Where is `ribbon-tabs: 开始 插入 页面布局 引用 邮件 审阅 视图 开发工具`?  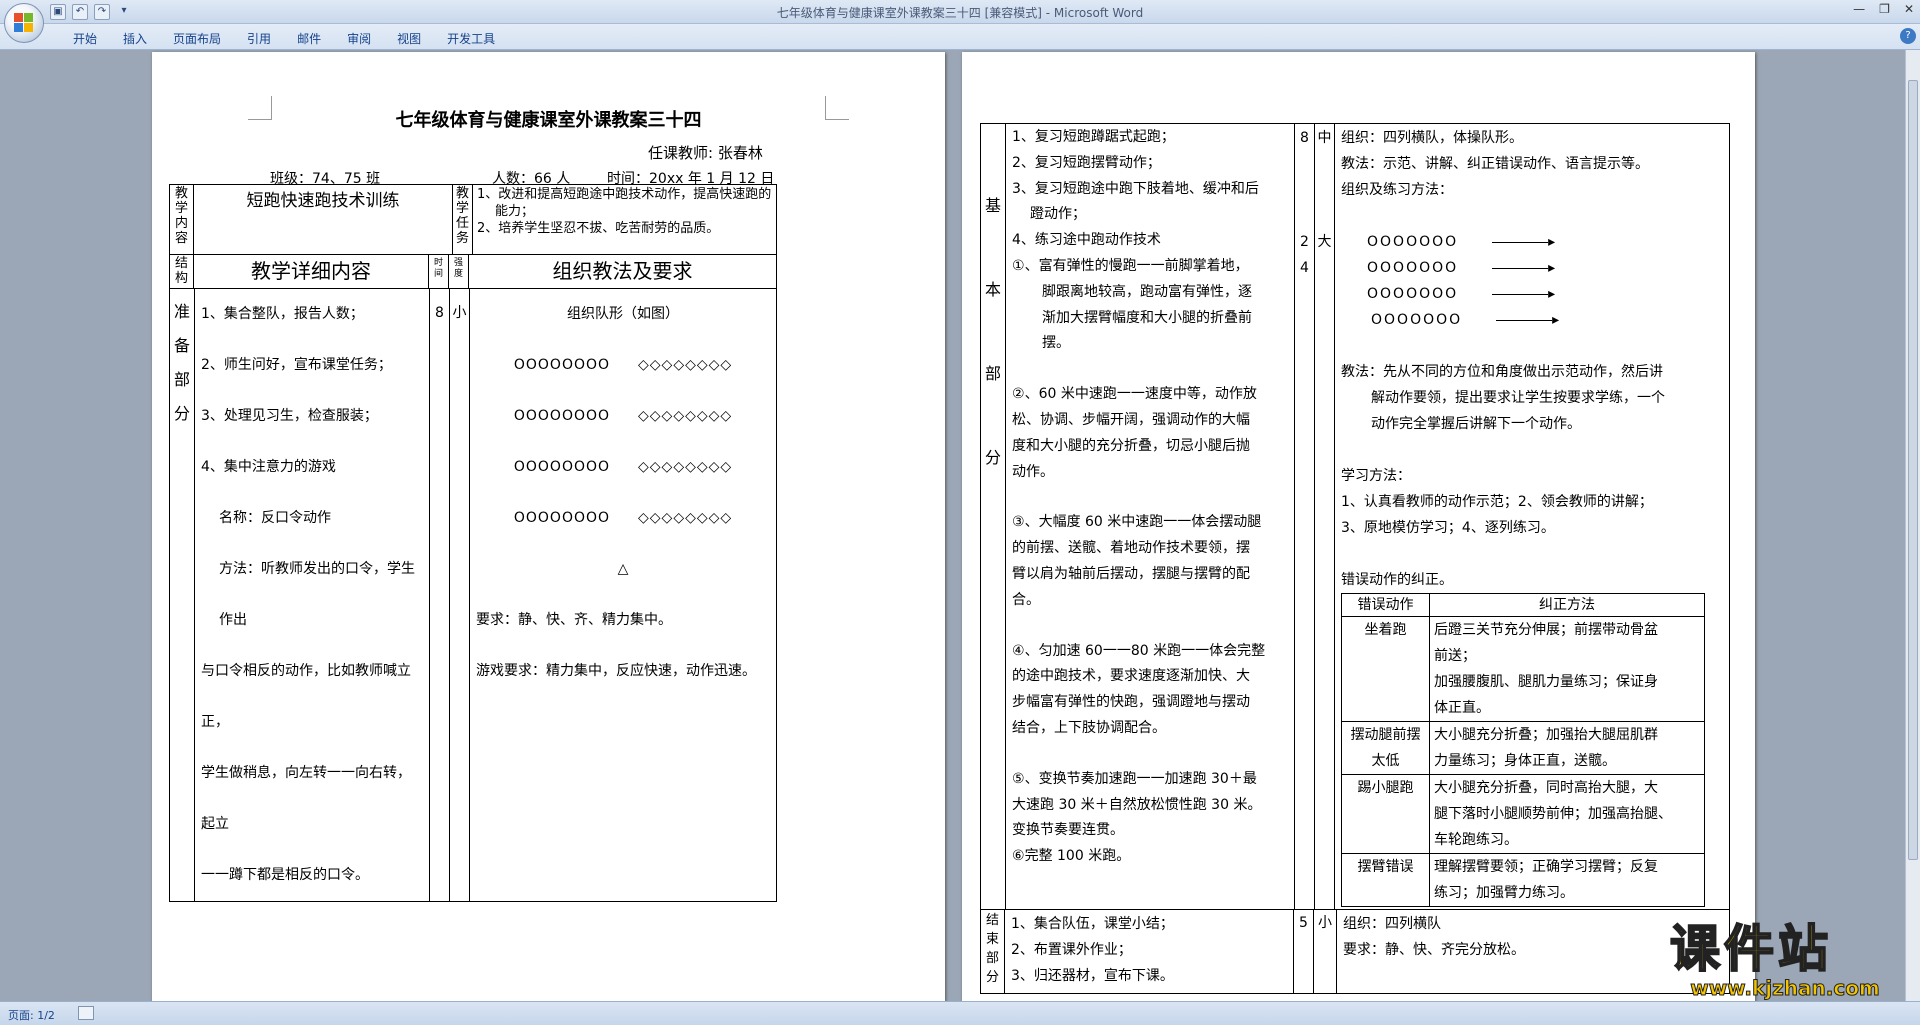 ribbon-tabs: 开始 插入 页面布局 引用 邮件 审阅 视图 开发工具 is located at coordinates (284, 38).